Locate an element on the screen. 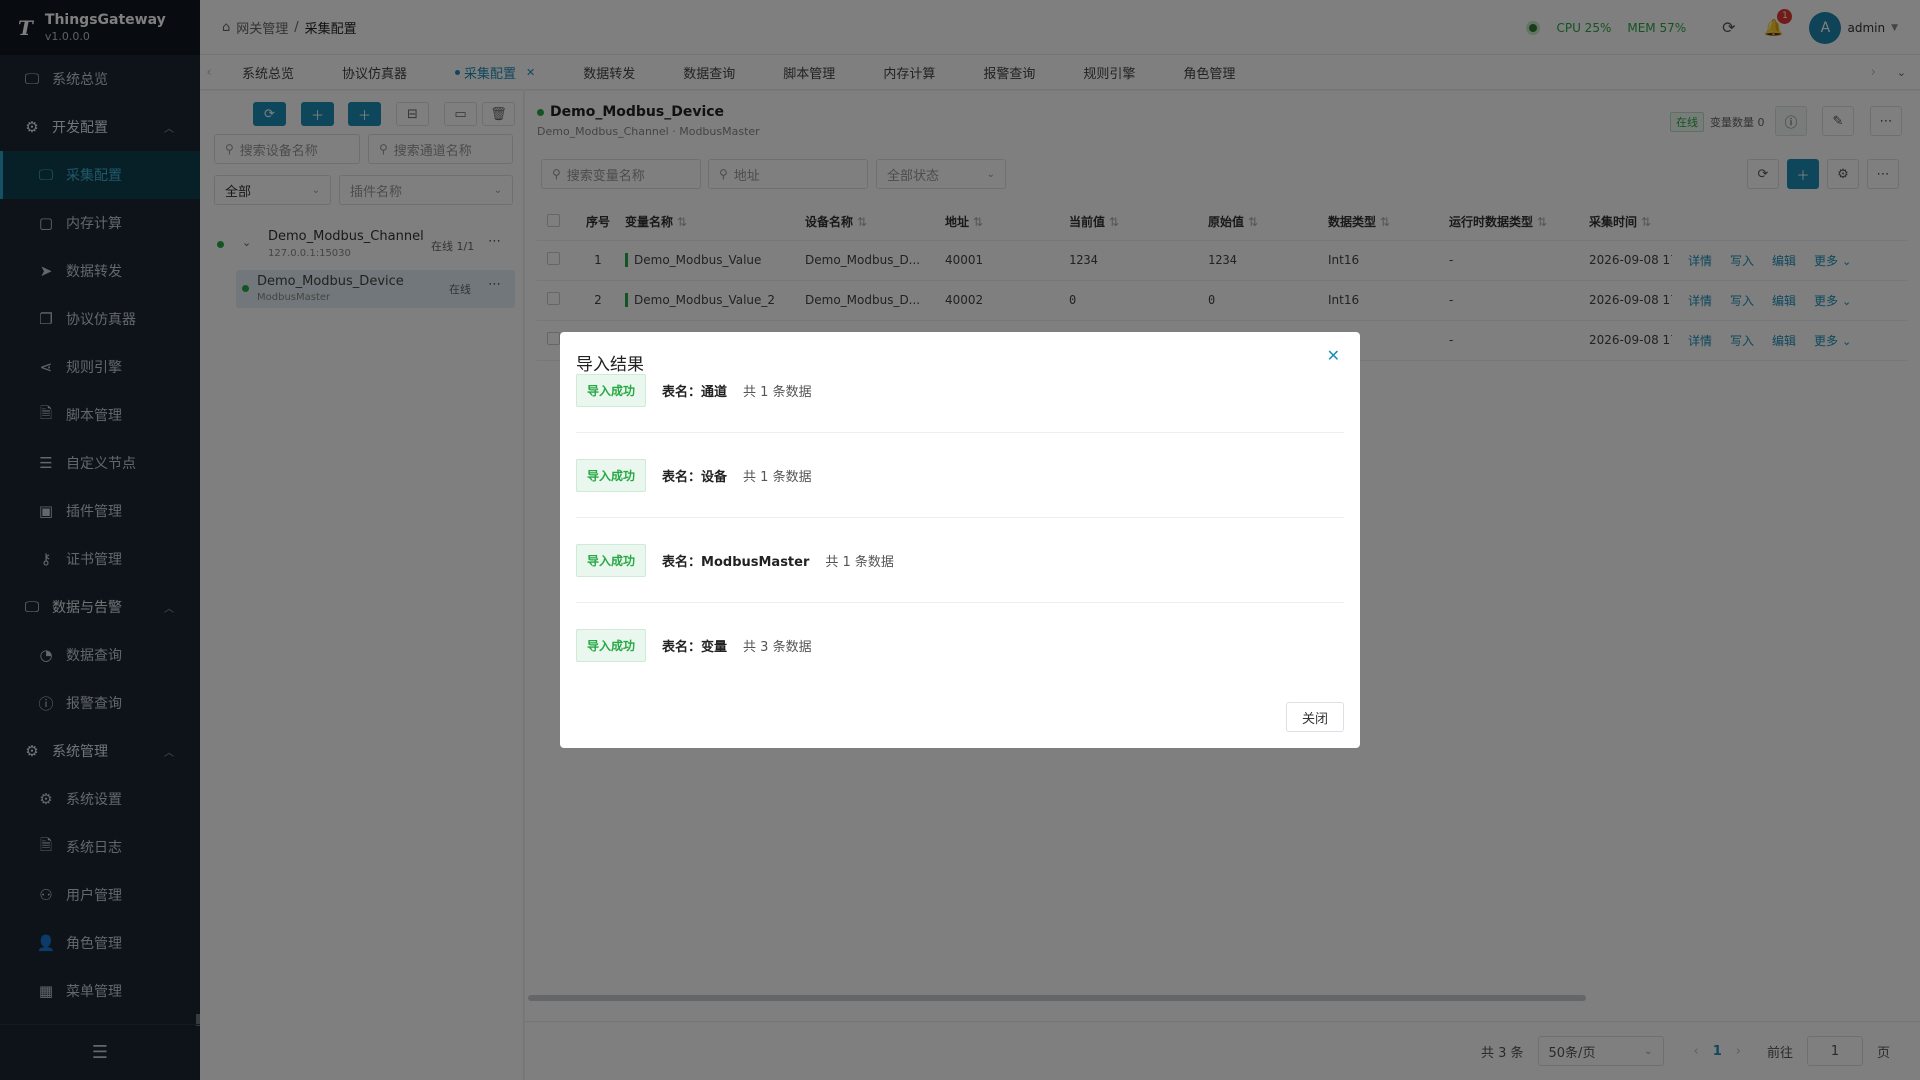 This screenshot has height=1080, width=1920. table-name: 表名：变量 is located at coordinates (695, 647).